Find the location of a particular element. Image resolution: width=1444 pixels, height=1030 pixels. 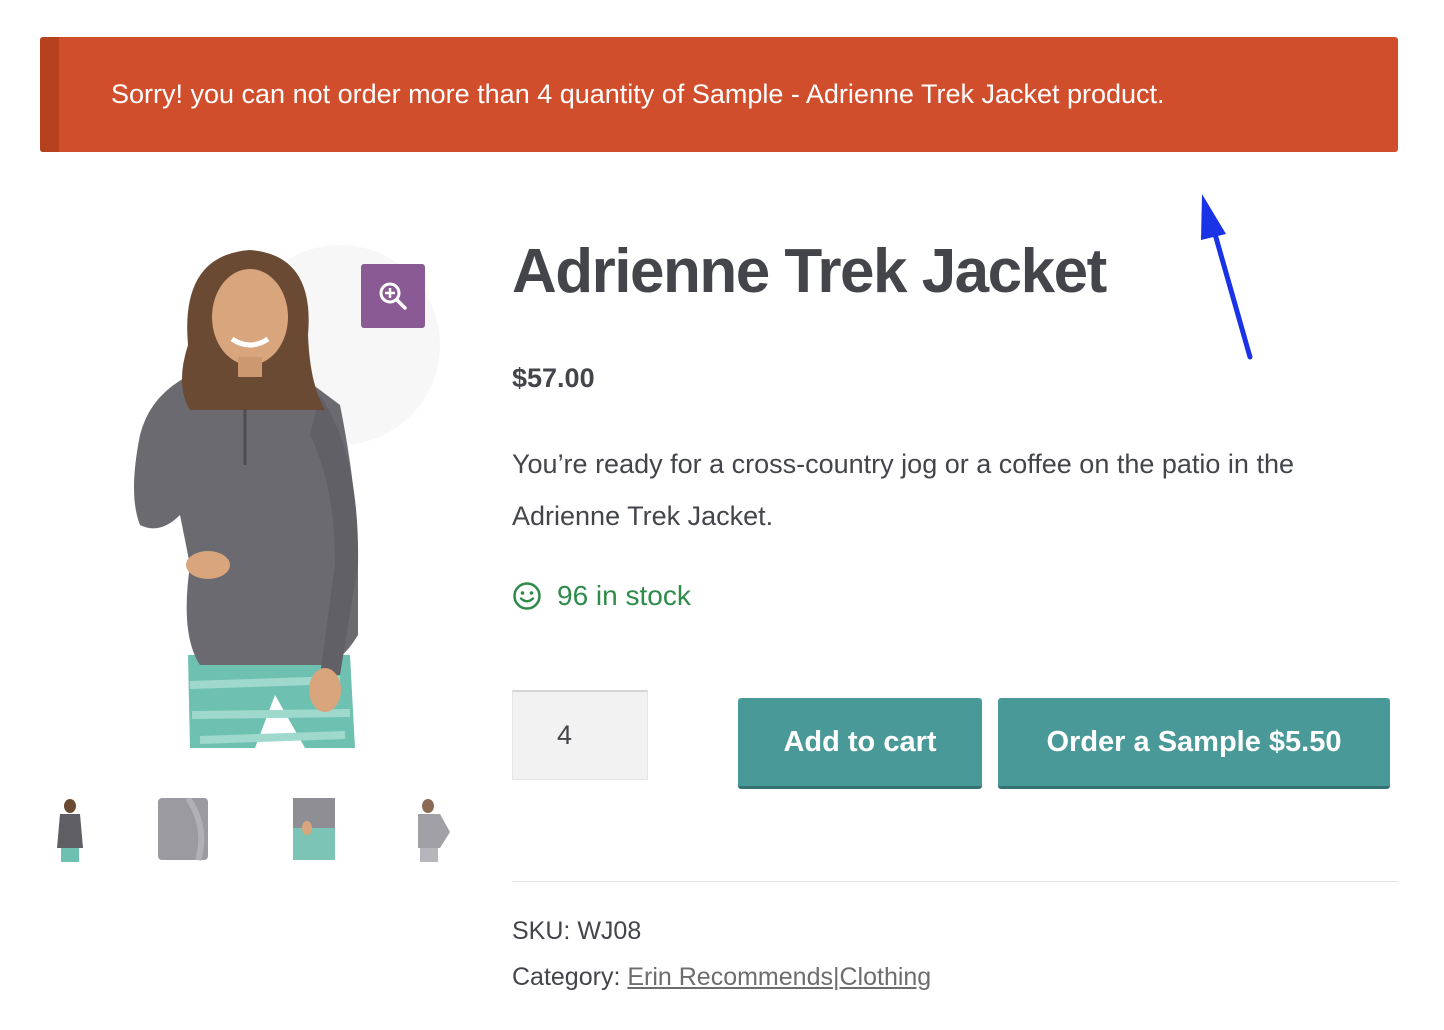

order-sample-button: Order a Sample $5.50 is located at coordinates (1194, 743).